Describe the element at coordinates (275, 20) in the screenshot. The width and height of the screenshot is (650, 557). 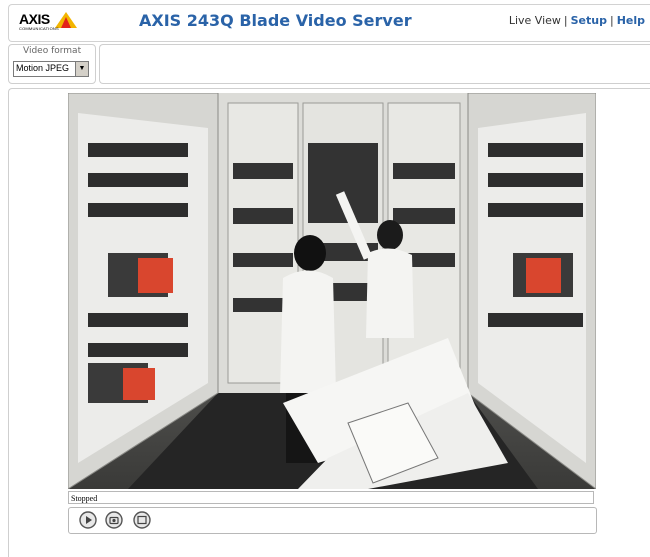
I see `page-title: AXIS 243Q Blade Video Server` at that location.